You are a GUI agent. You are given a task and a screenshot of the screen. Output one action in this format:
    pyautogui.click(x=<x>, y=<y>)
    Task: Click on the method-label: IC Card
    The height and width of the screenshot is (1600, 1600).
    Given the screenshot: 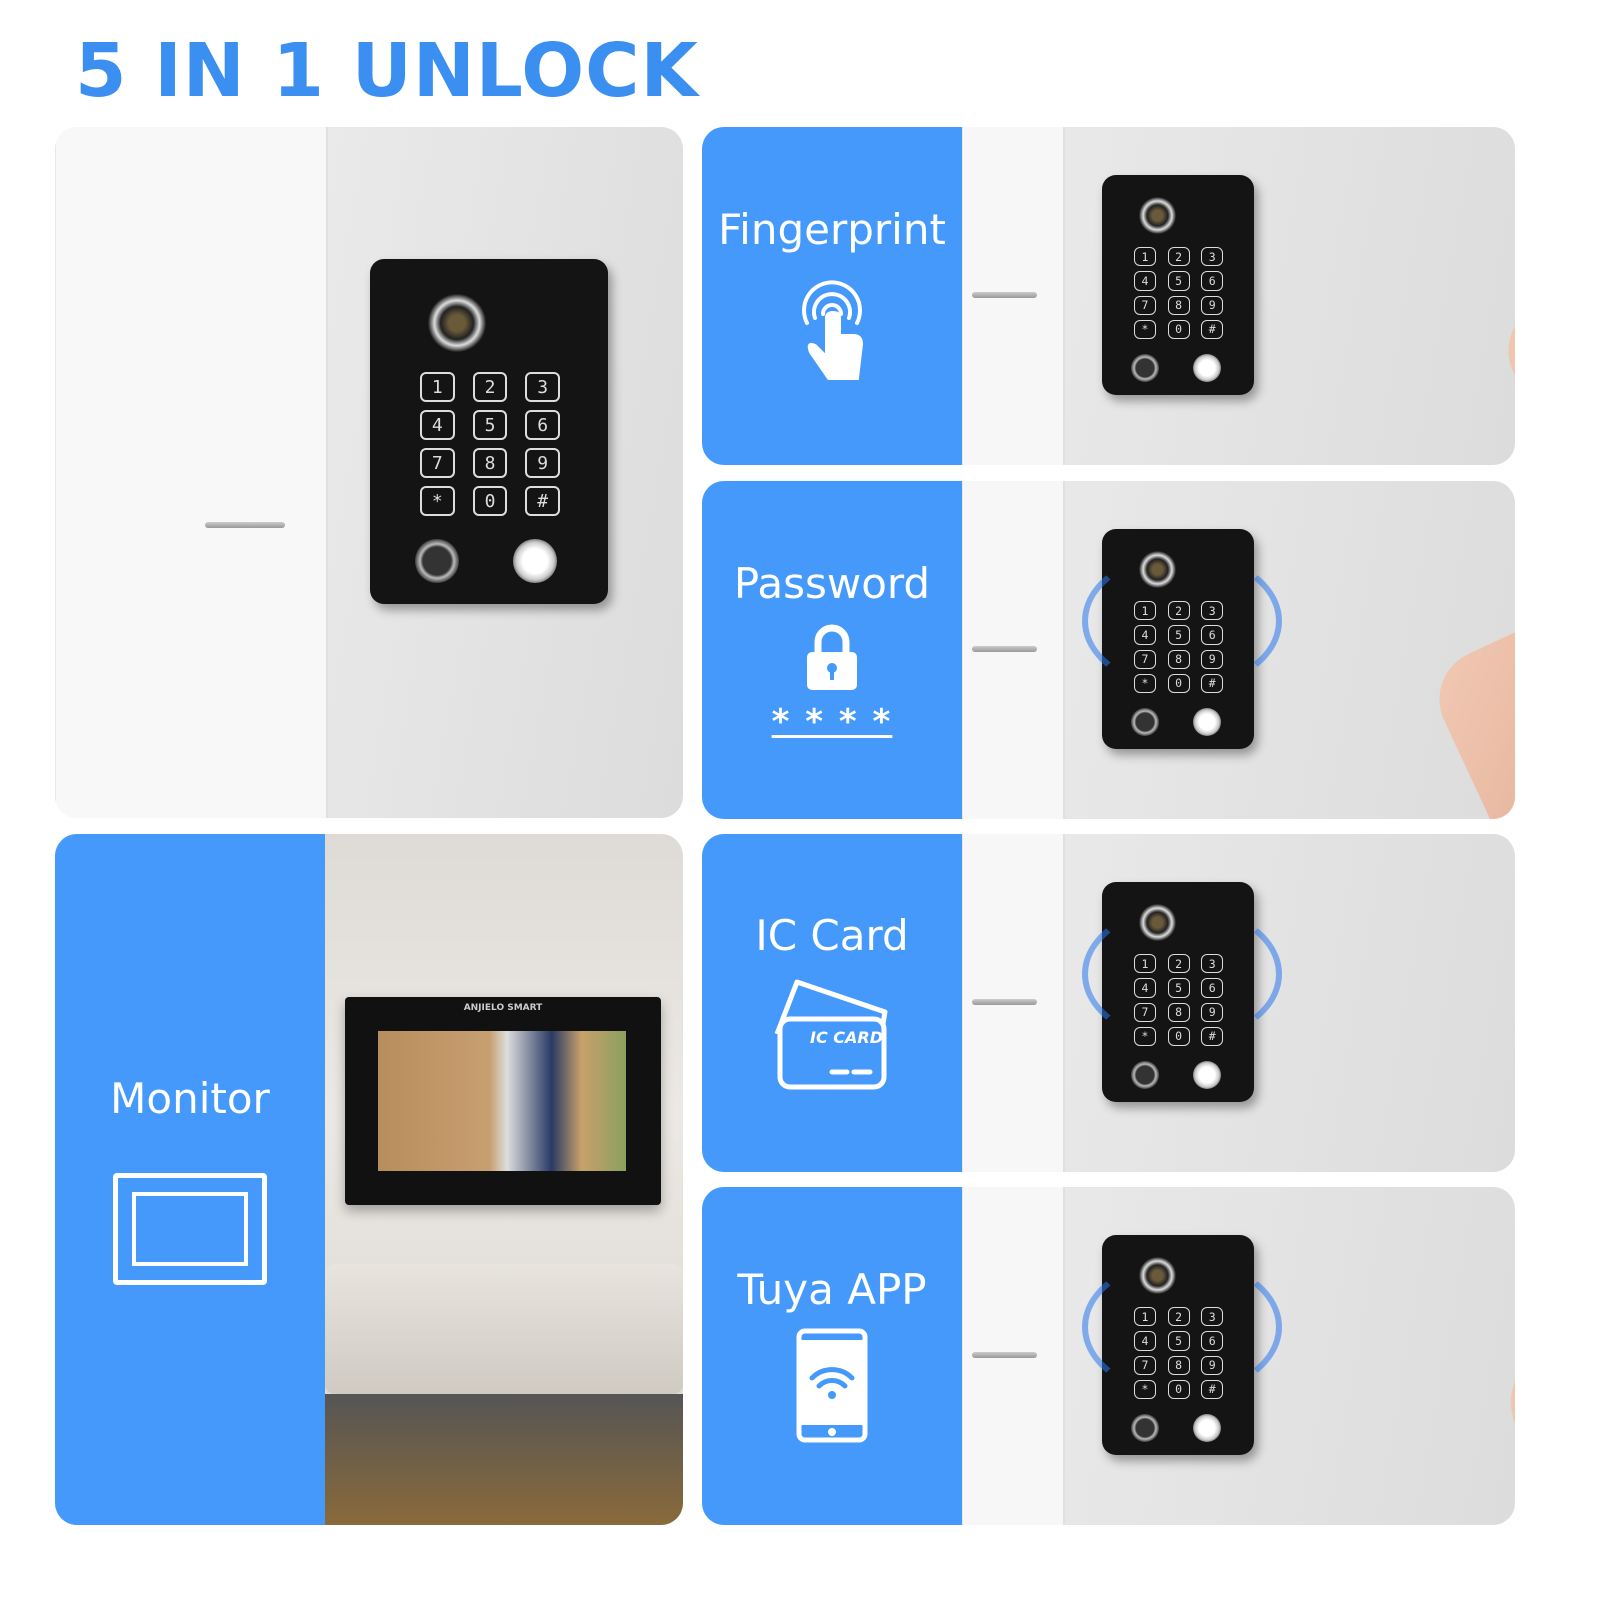 What is the action you would take?
    pyautogui.click(x=832, y=935)
    